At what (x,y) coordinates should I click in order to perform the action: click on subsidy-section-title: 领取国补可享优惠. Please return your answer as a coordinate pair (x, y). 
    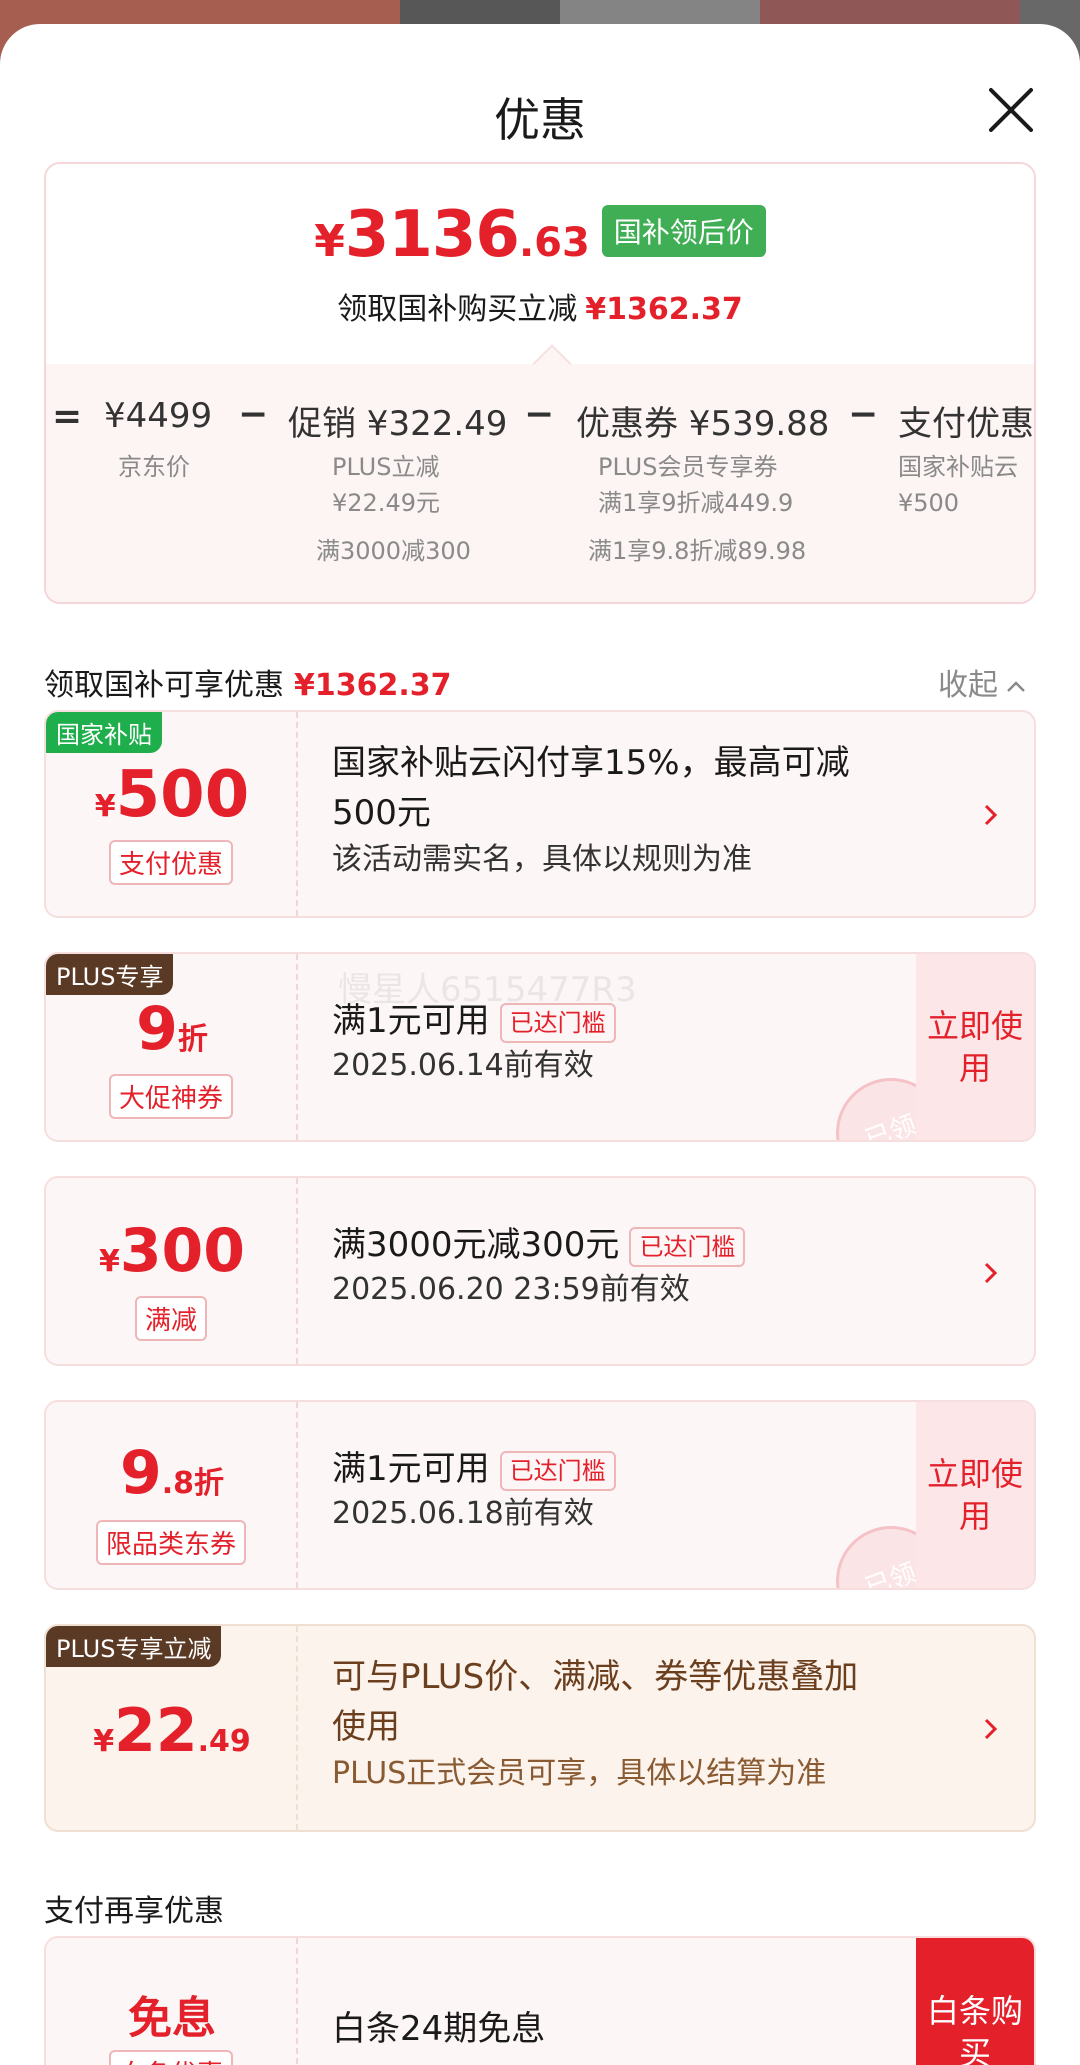
    Looking at the image, I should click on (164, 685).